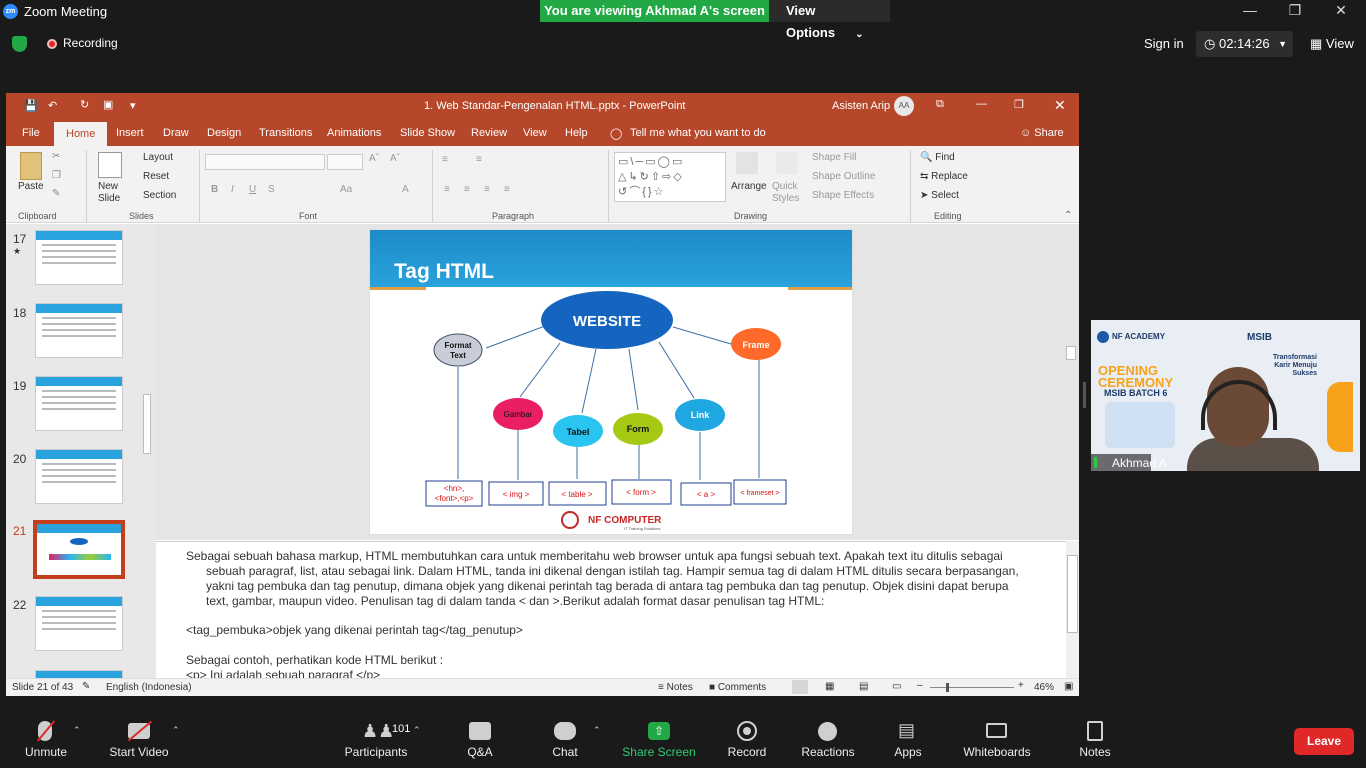 This screenshot has width=1366, height=768. I want to click on reactions-icon, so click(827, 731).